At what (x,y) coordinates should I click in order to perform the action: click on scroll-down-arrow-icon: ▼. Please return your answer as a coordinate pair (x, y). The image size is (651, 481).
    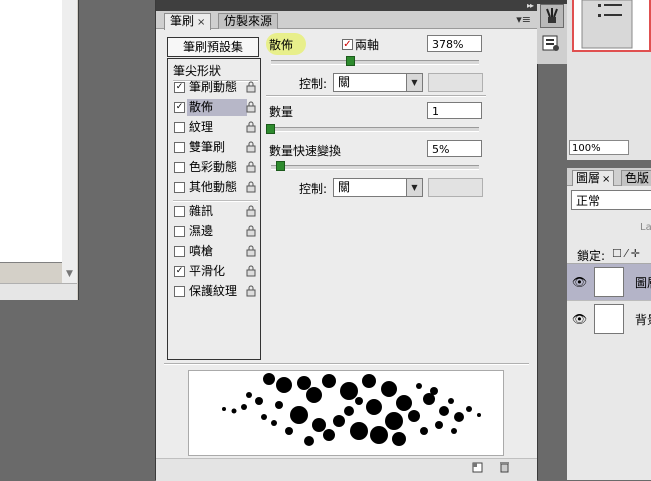
    Looking at the image, I should click on (69, 274).